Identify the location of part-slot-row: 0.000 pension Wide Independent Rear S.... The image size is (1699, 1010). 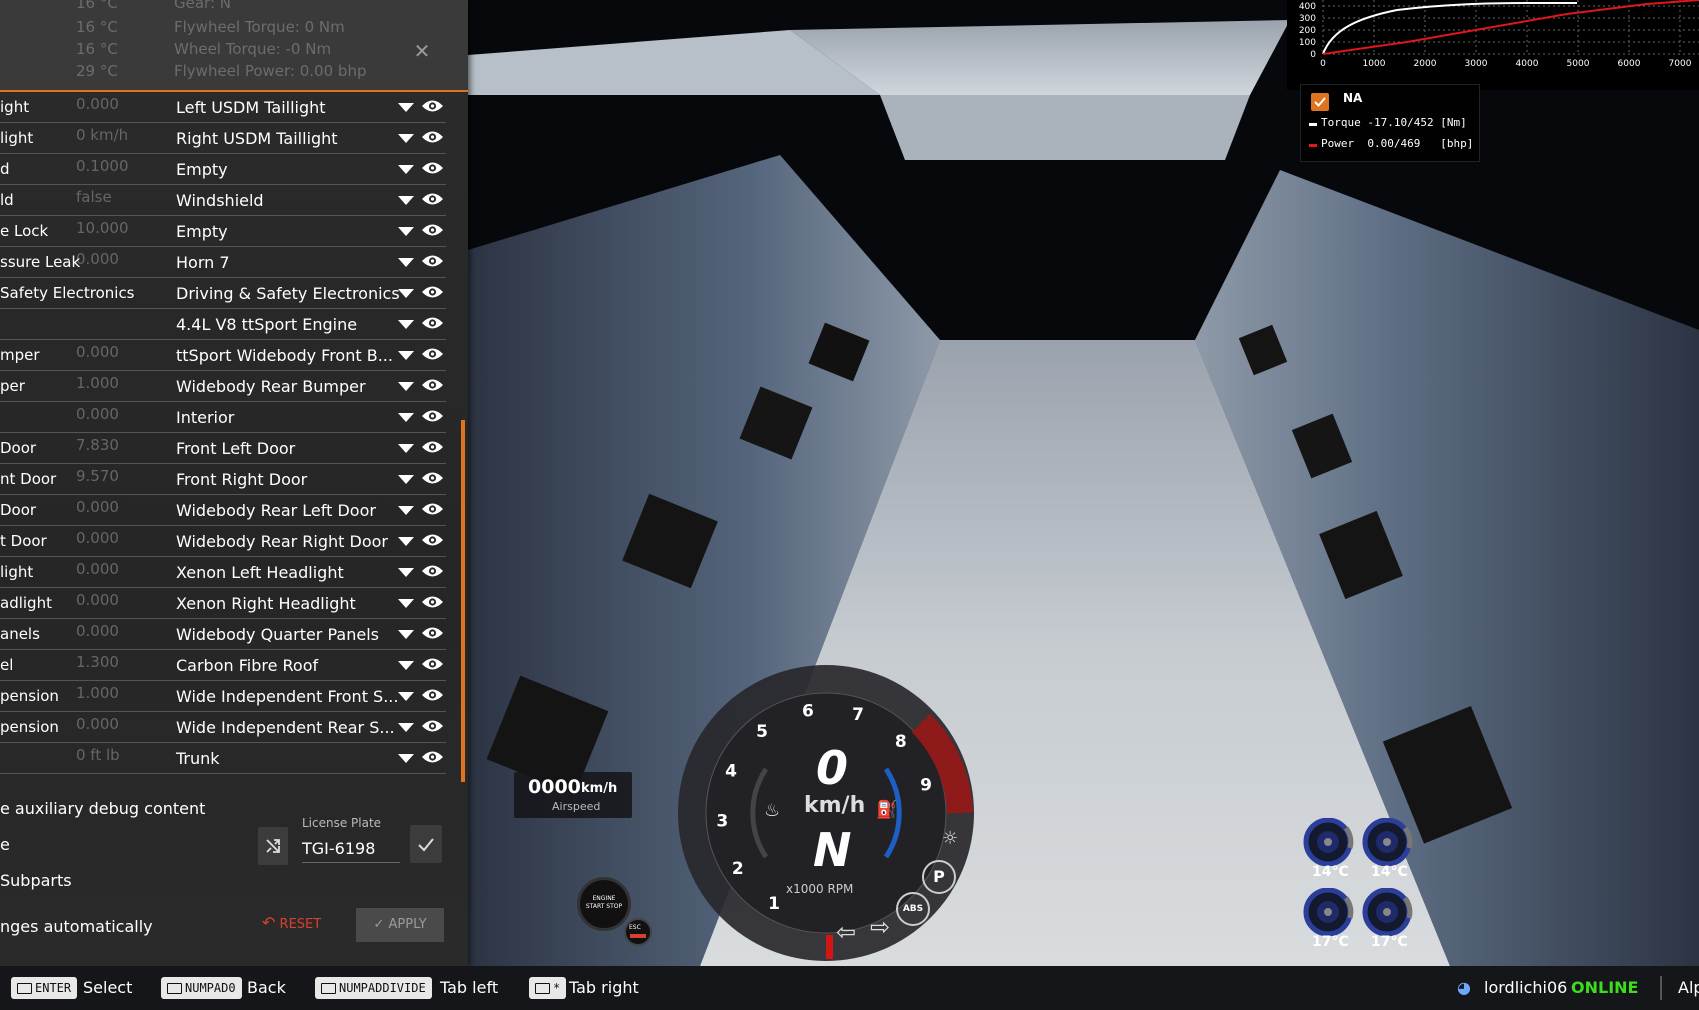
(223, 727).